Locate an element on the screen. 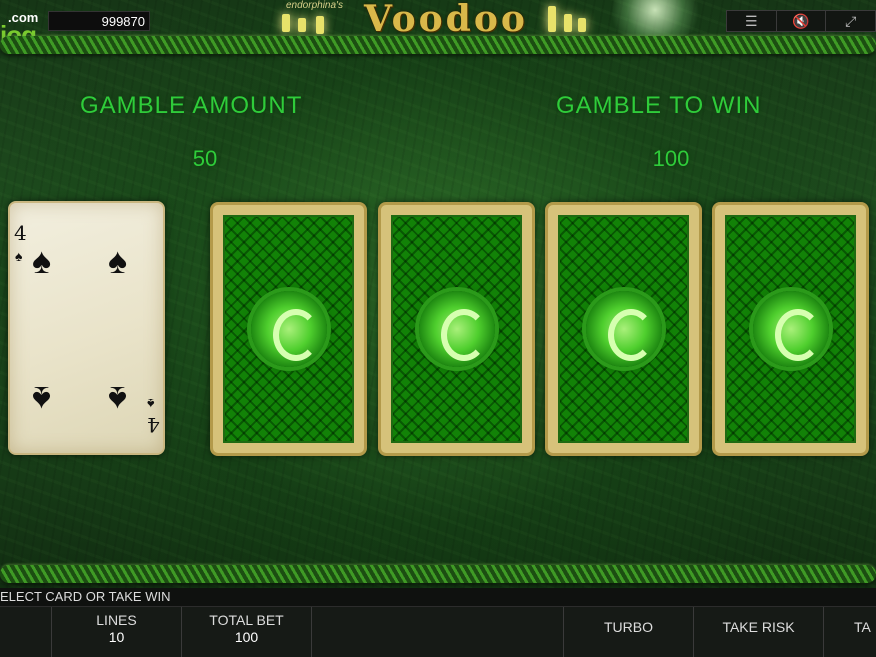 This screenshot has height=657, width=876. status-message: ELECT CARD OR TAKE WIN is located at coordinates (85, 596).